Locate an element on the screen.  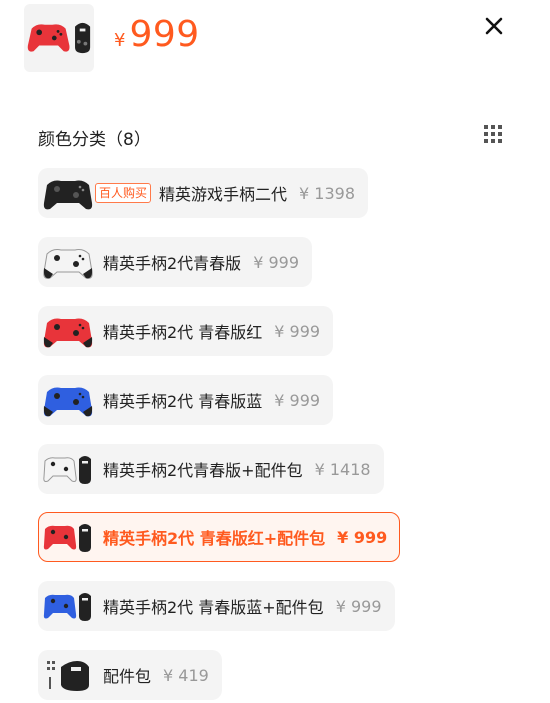
variant-option: 配件包 ¥ 419 is located at coordinates (130, 675).